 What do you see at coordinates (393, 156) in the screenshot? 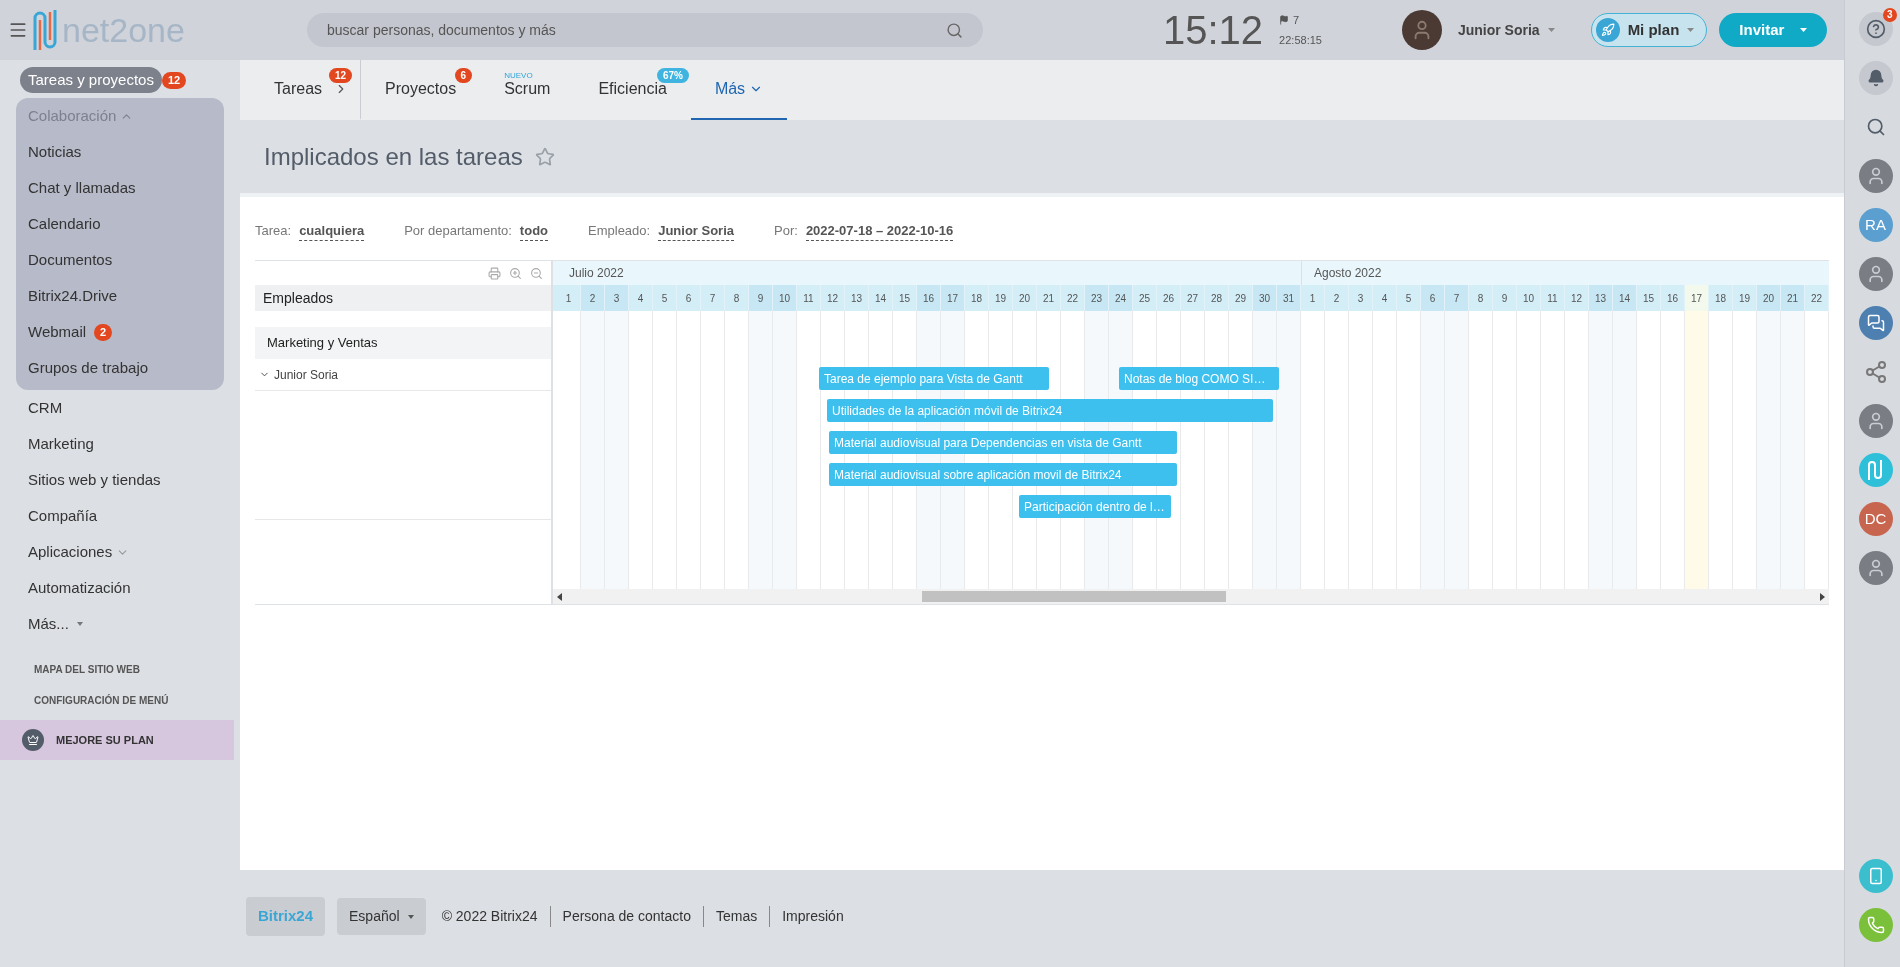
I see `page-title: Implicados en las tareas` at bounding box center [393, 156].